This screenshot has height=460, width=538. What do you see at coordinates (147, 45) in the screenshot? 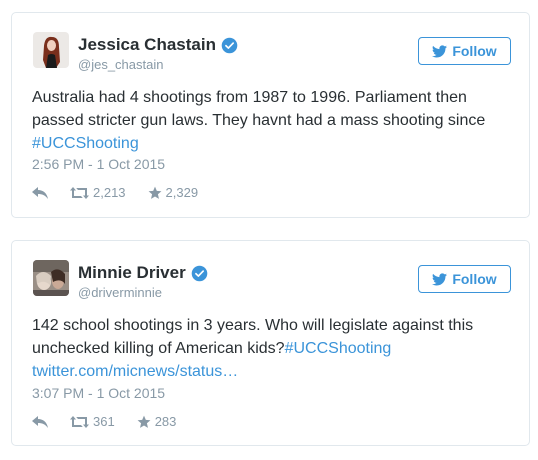
I see `display-name: Jessica Chastain` at bounding box center [147, 45].